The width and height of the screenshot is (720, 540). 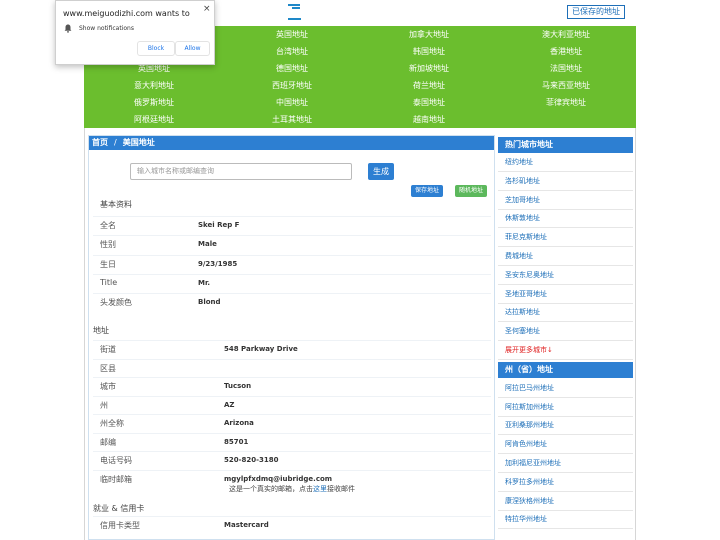 I want to click on receive-mail-link: 这里, so click(x=320, y=489).